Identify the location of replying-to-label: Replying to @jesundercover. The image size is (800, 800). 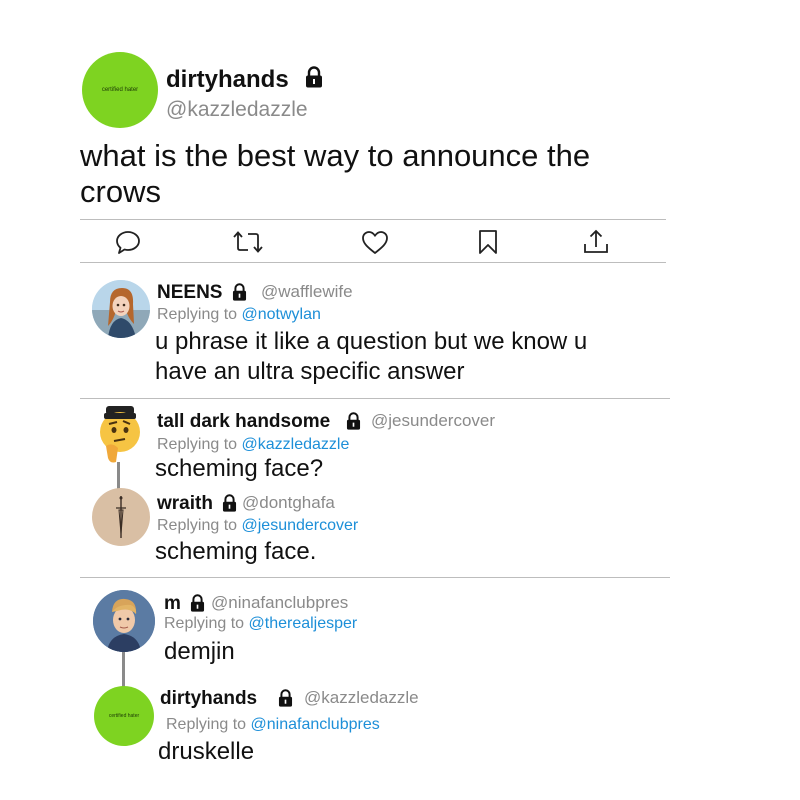
(257, 526).